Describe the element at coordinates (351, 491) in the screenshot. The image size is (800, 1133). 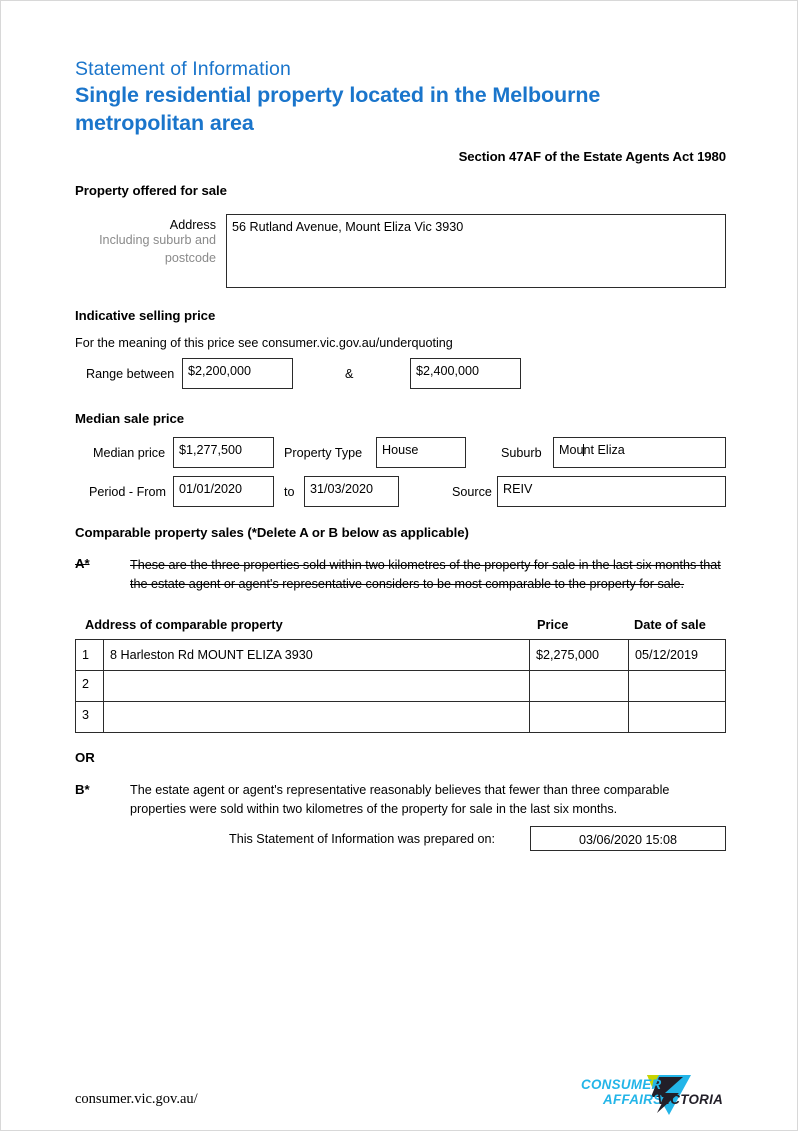
I see `period-to-input: 31/03/2020` at that location.